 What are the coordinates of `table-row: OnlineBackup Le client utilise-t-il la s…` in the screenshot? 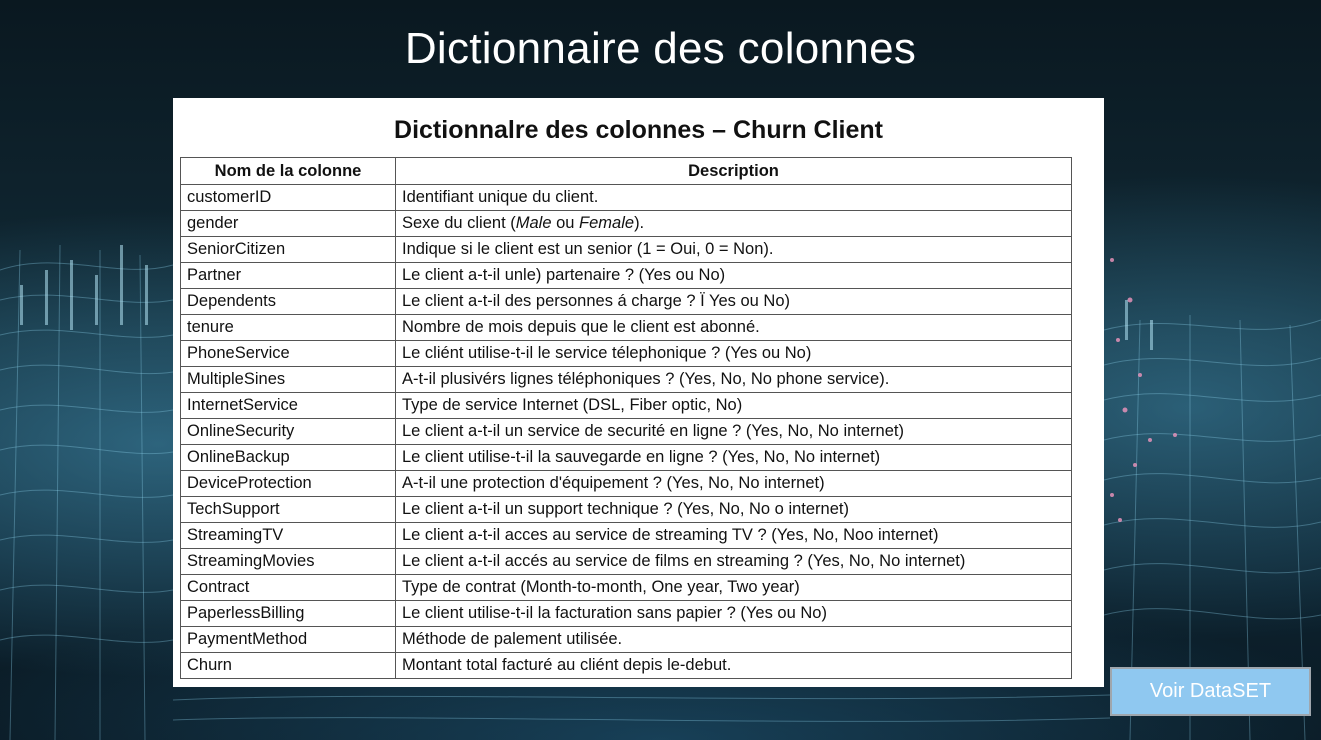 It's located at (626, 457).